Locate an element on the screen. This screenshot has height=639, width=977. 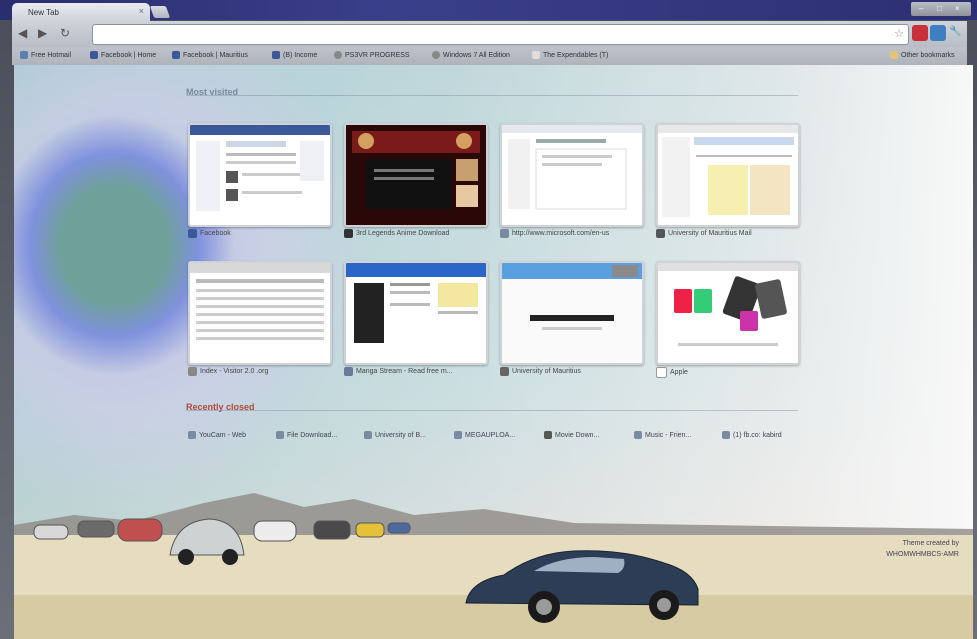
thumbnail-title: Index - Visitor 2.0 .org is located at coordinates (228, 371).